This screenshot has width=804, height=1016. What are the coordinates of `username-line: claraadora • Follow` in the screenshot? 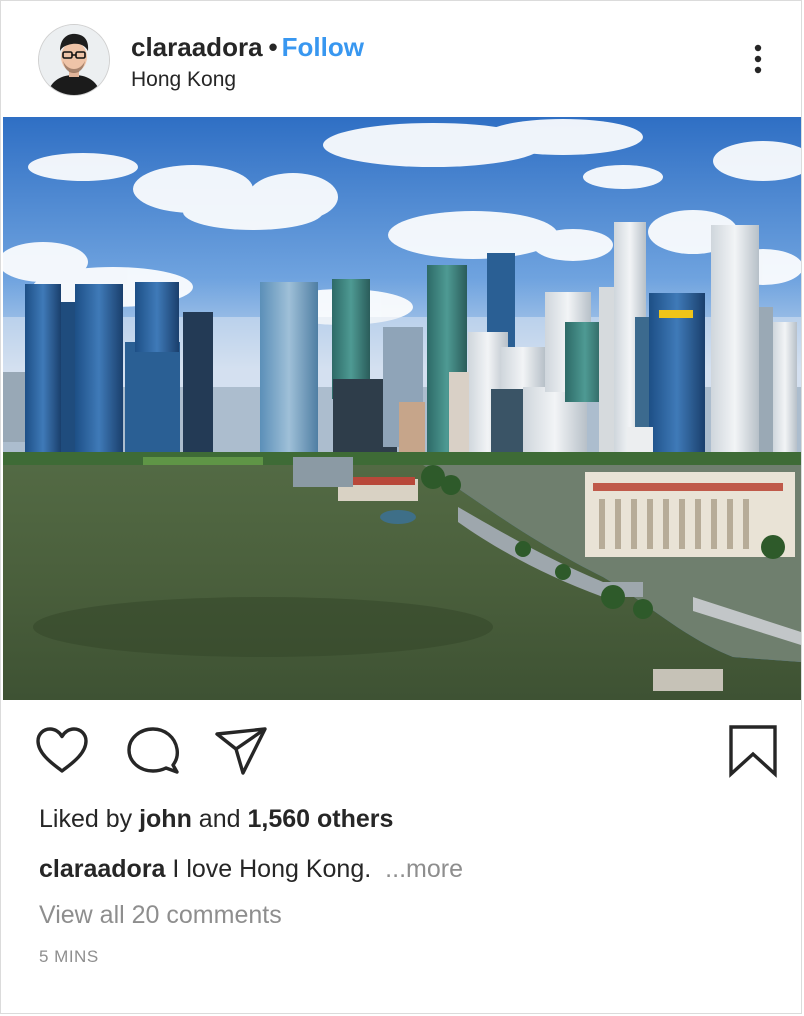 It's located at (247, 47).